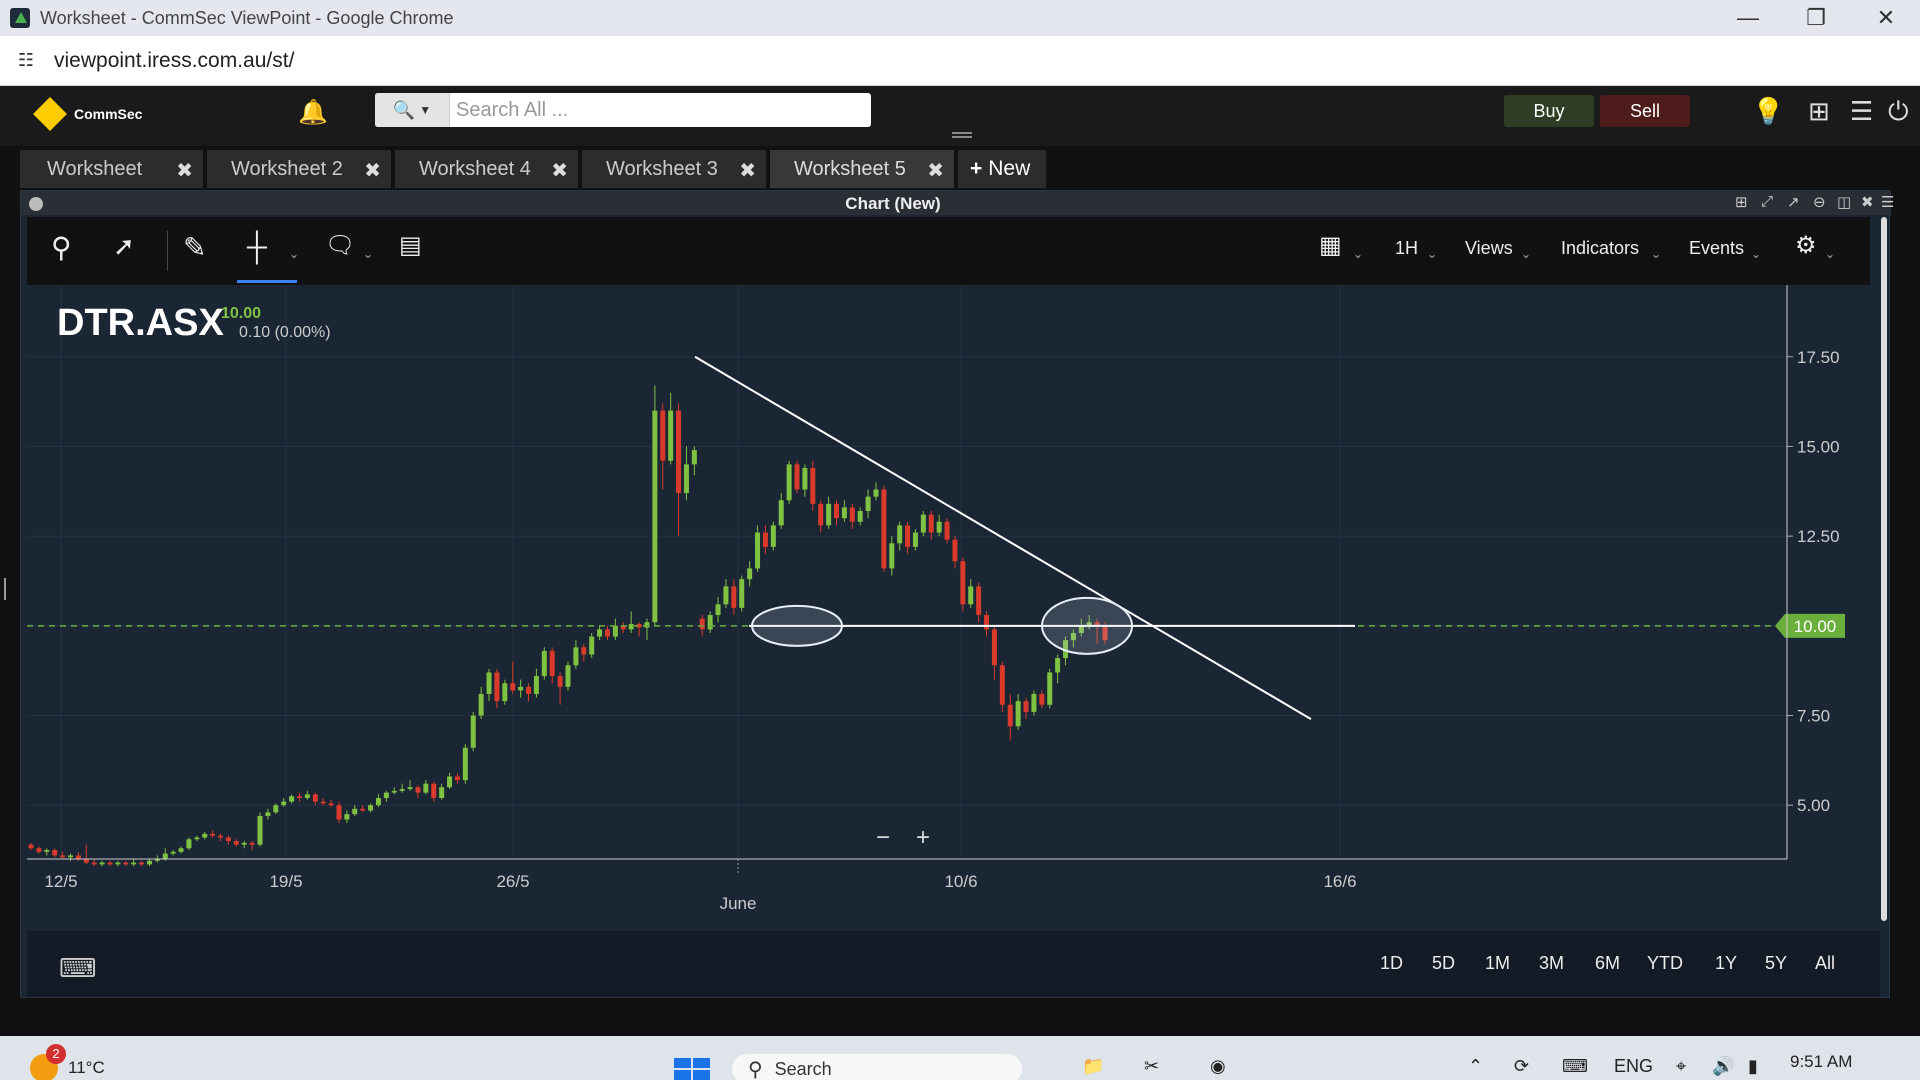 Image resolution: width=1920 pixels, height=1080 pixels. I want to click on sync-icon: ⟳, so click(1521, 1066).